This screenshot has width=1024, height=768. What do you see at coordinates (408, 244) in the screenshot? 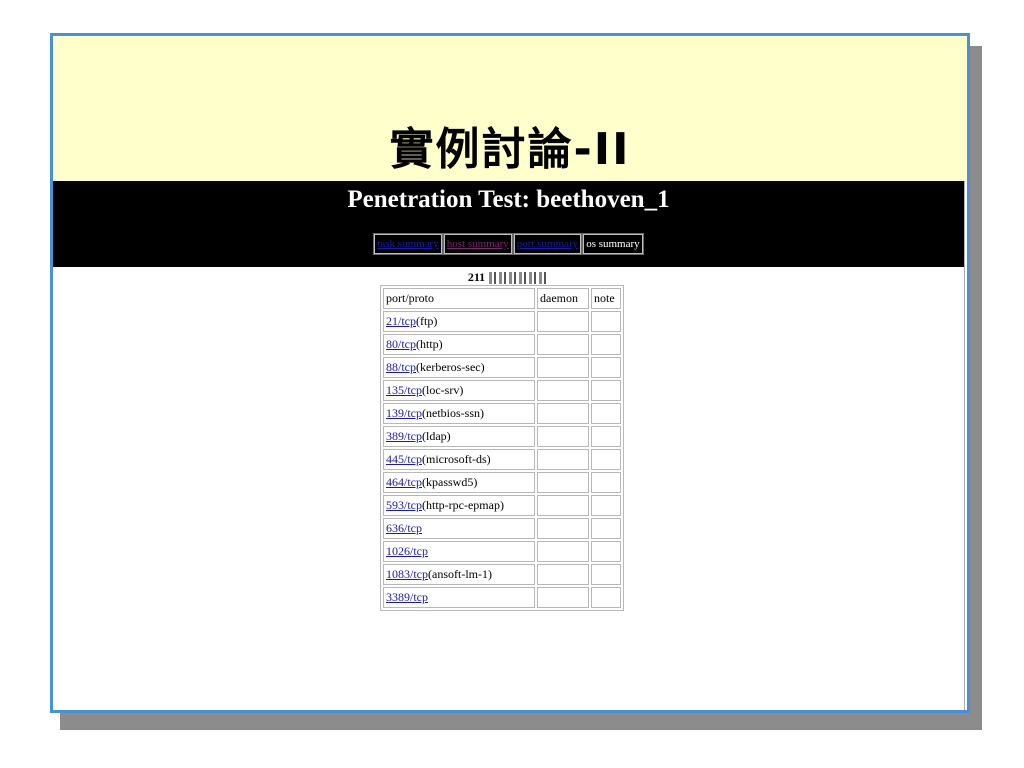
I see `tab-task-summary: task summary` at bounding box center [408, 244].